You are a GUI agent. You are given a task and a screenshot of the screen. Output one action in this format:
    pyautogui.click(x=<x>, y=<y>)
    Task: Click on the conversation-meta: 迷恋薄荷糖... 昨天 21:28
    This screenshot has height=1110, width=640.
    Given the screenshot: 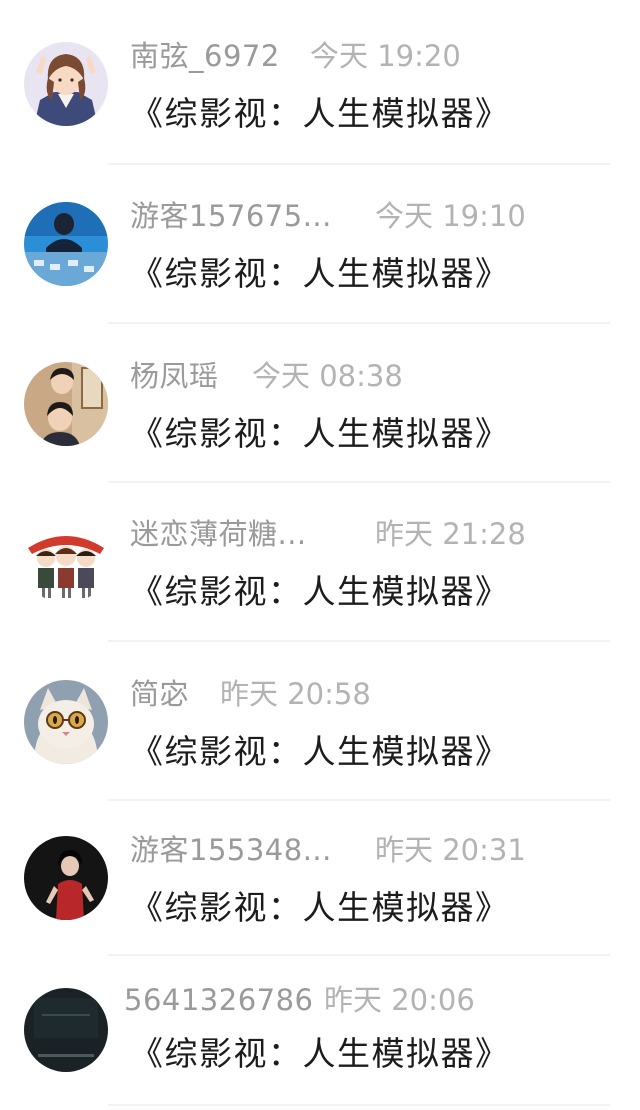 What is the action you would take?
    pyautogui.click(x=328, y=534)
    